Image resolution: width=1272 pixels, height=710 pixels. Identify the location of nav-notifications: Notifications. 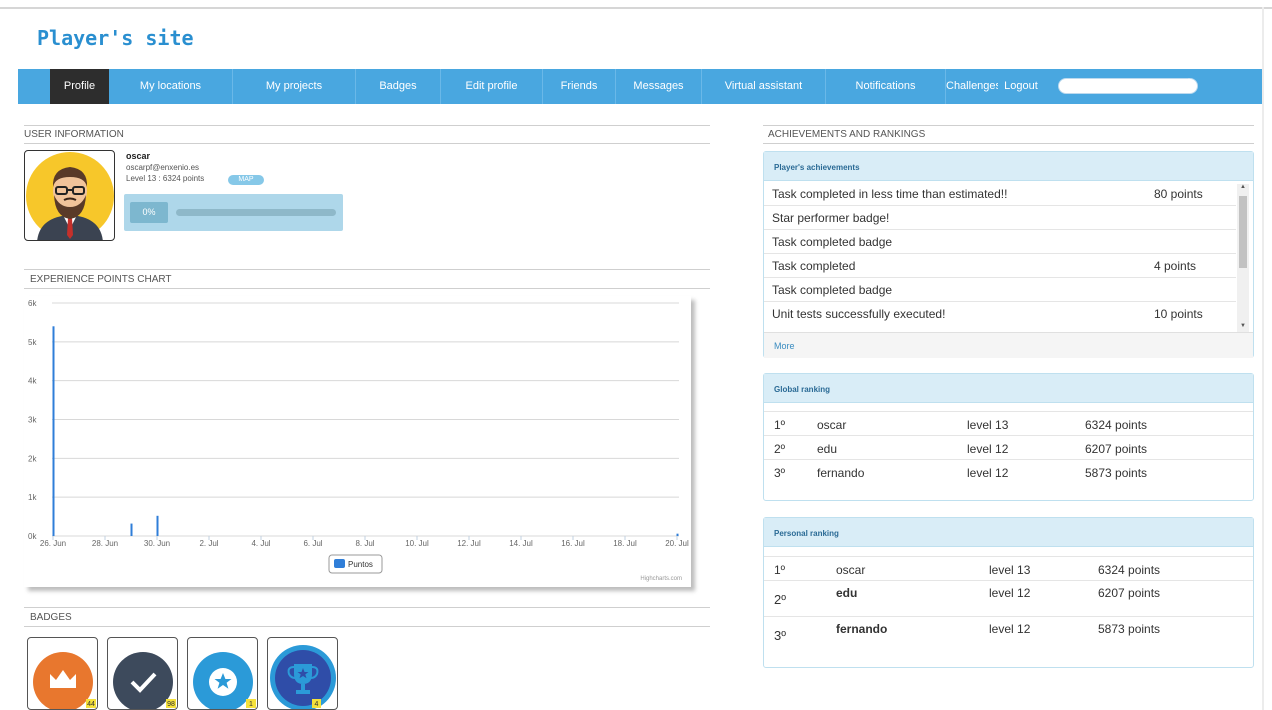
(886, 86).